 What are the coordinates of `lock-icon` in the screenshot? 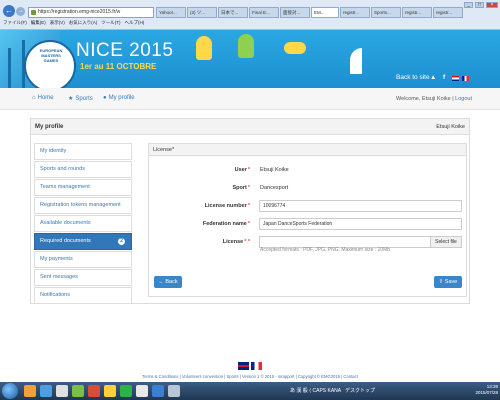 It's located at (33, 12).